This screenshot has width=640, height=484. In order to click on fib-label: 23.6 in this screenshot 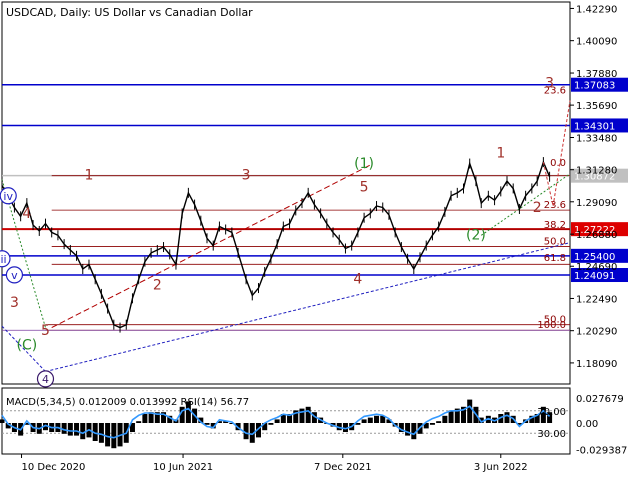, I will do `click(555, 205)`.